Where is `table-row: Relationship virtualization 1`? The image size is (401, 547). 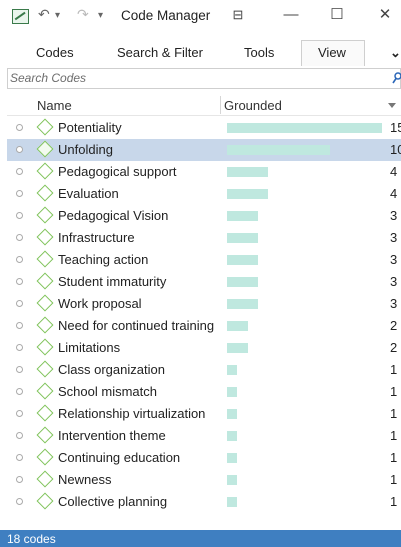 table-row: Relationship virtualization 1 is located at coordinates (204, 414).